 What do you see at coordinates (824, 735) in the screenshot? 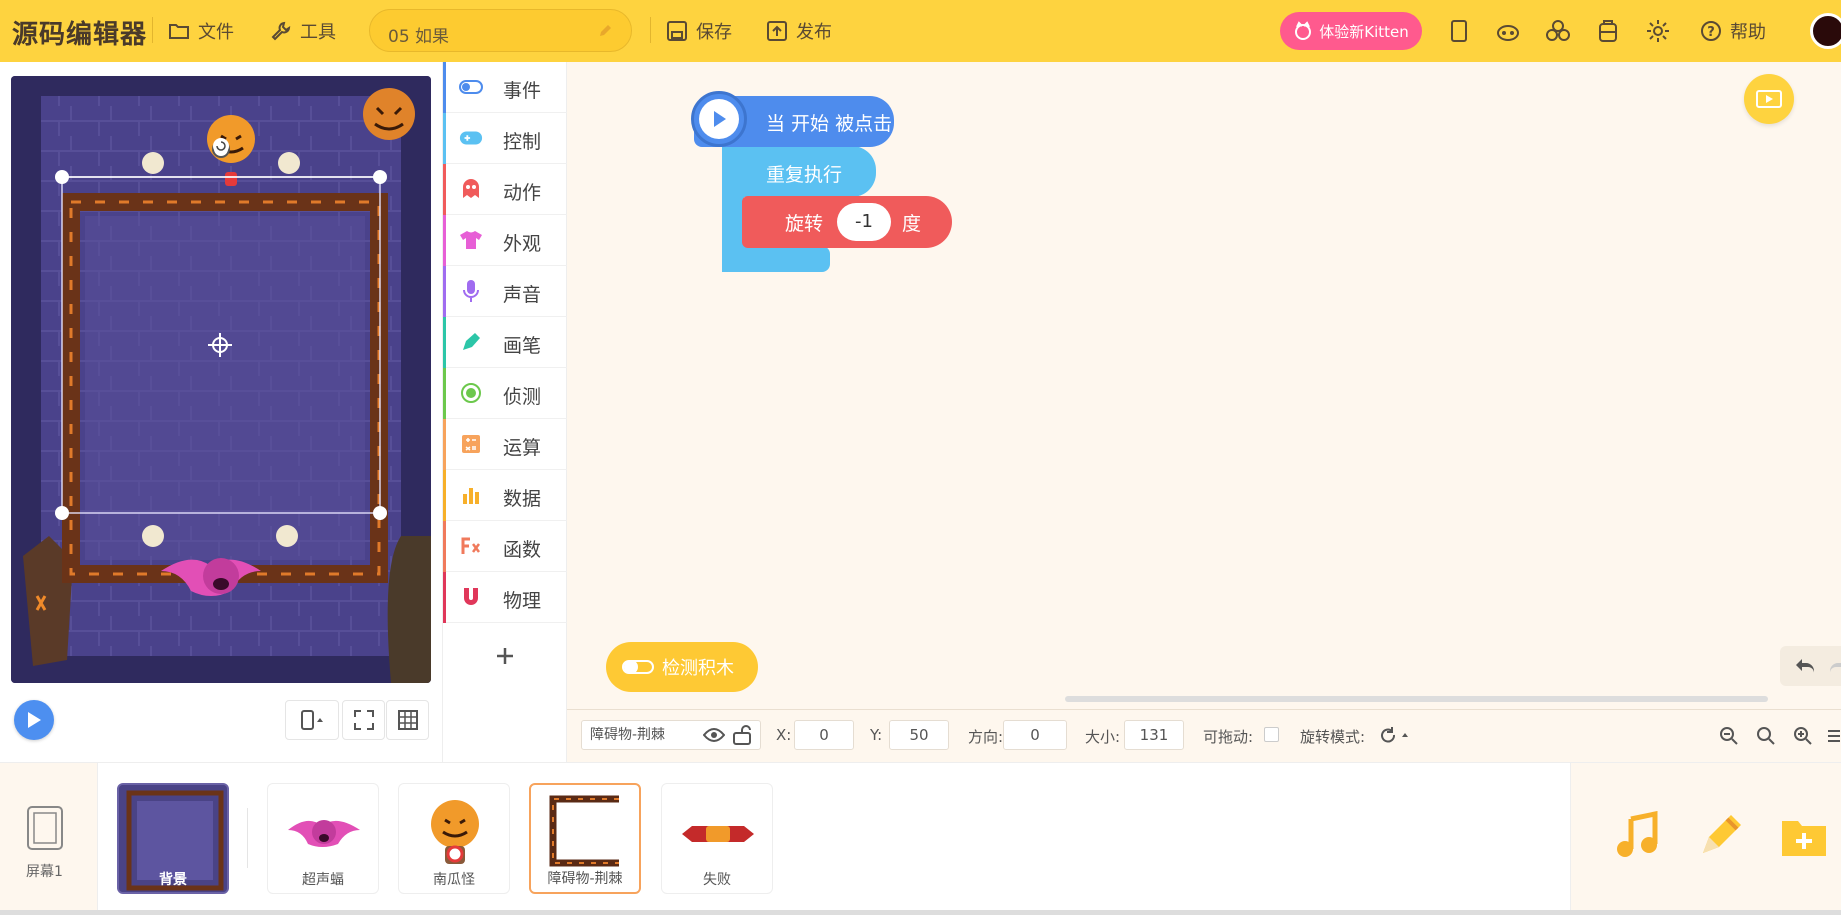
I see `x-input: 0` at bounding box center [824, 735].